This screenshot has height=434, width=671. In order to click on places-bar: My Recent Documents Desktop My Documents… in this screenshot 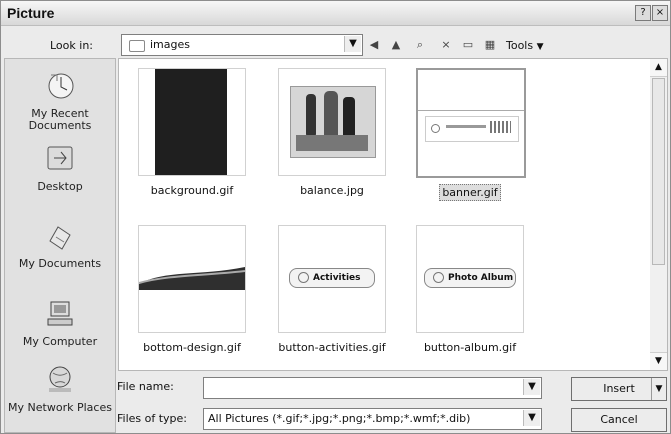, I will do `click(60, 245)`.